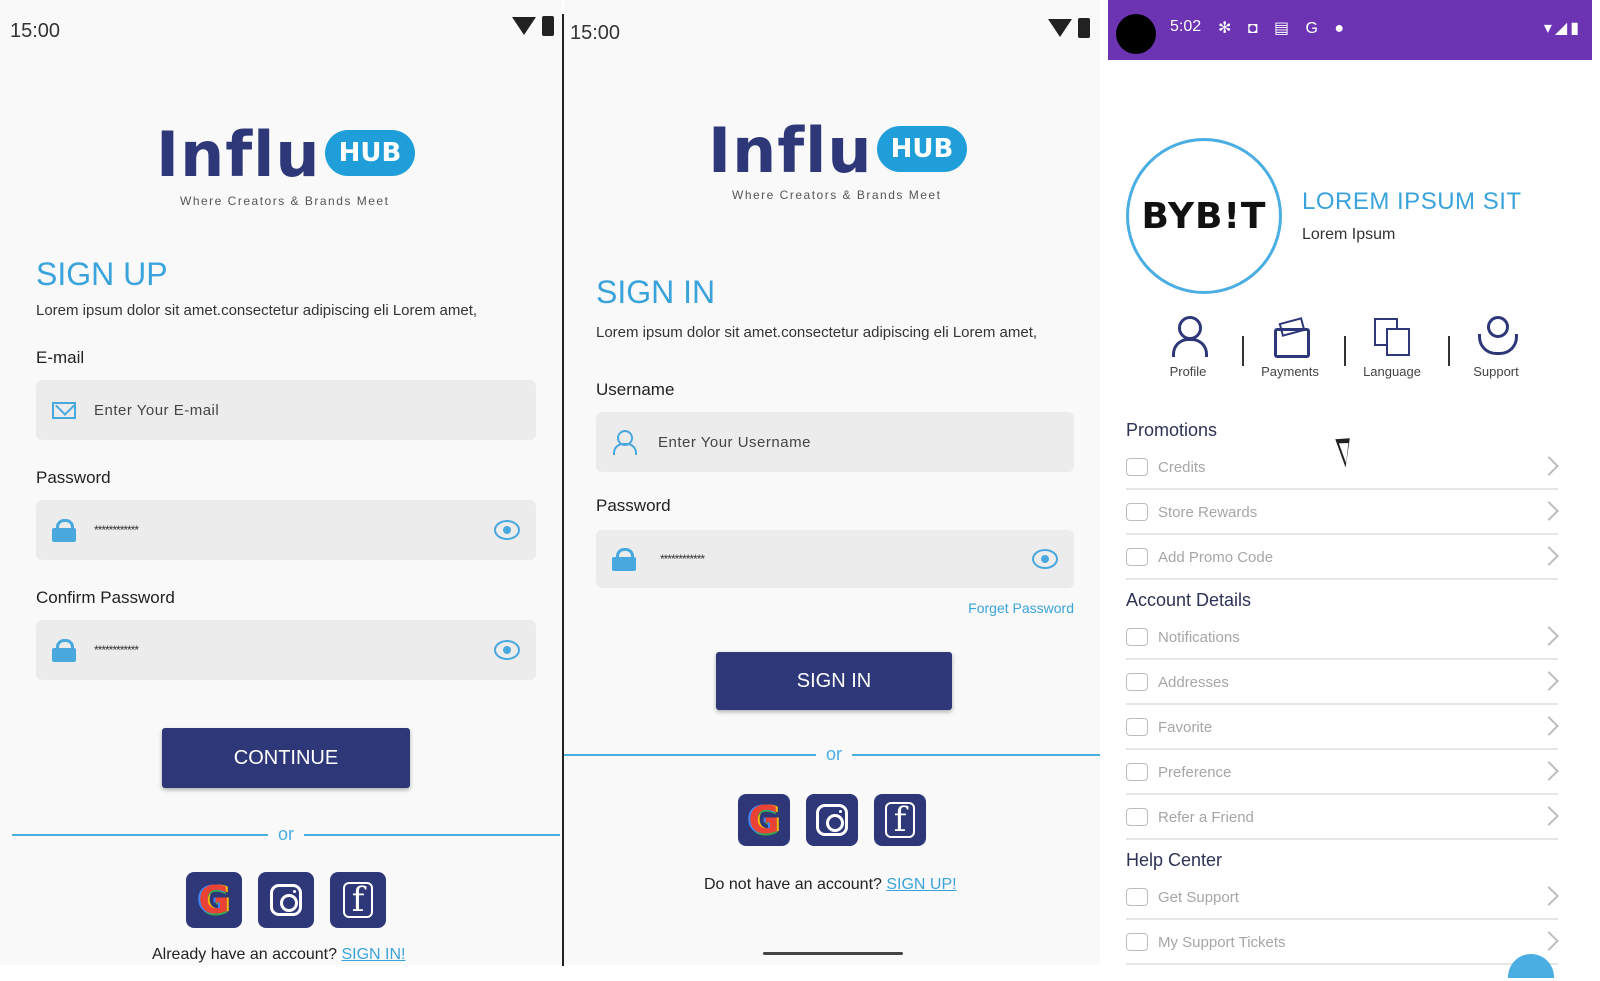 Image resolution: width=1600 pixels, height=981 pixels. Describe the element at coordinates (921, 884) in the screenshot. I see `signup-link: SIGN UP!` at that location.